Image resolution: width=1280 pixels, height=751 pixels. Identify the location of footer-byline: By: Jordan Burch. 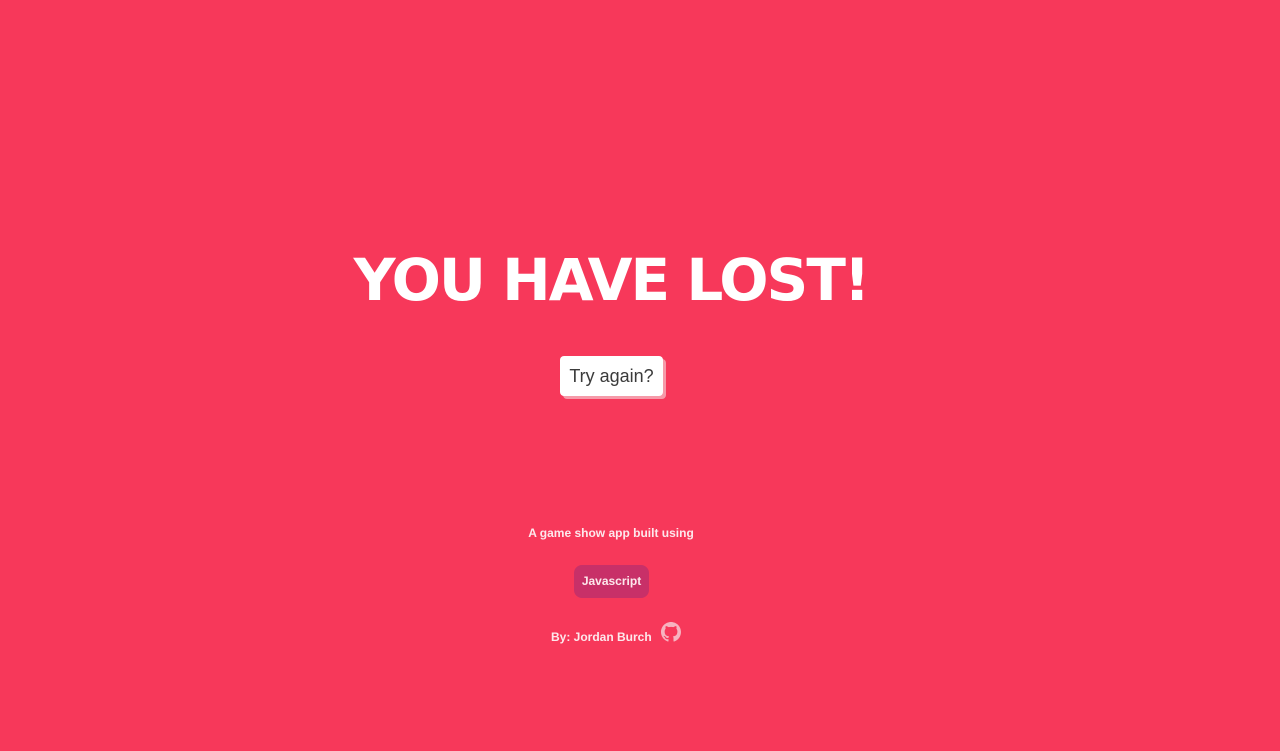
(616, 634).